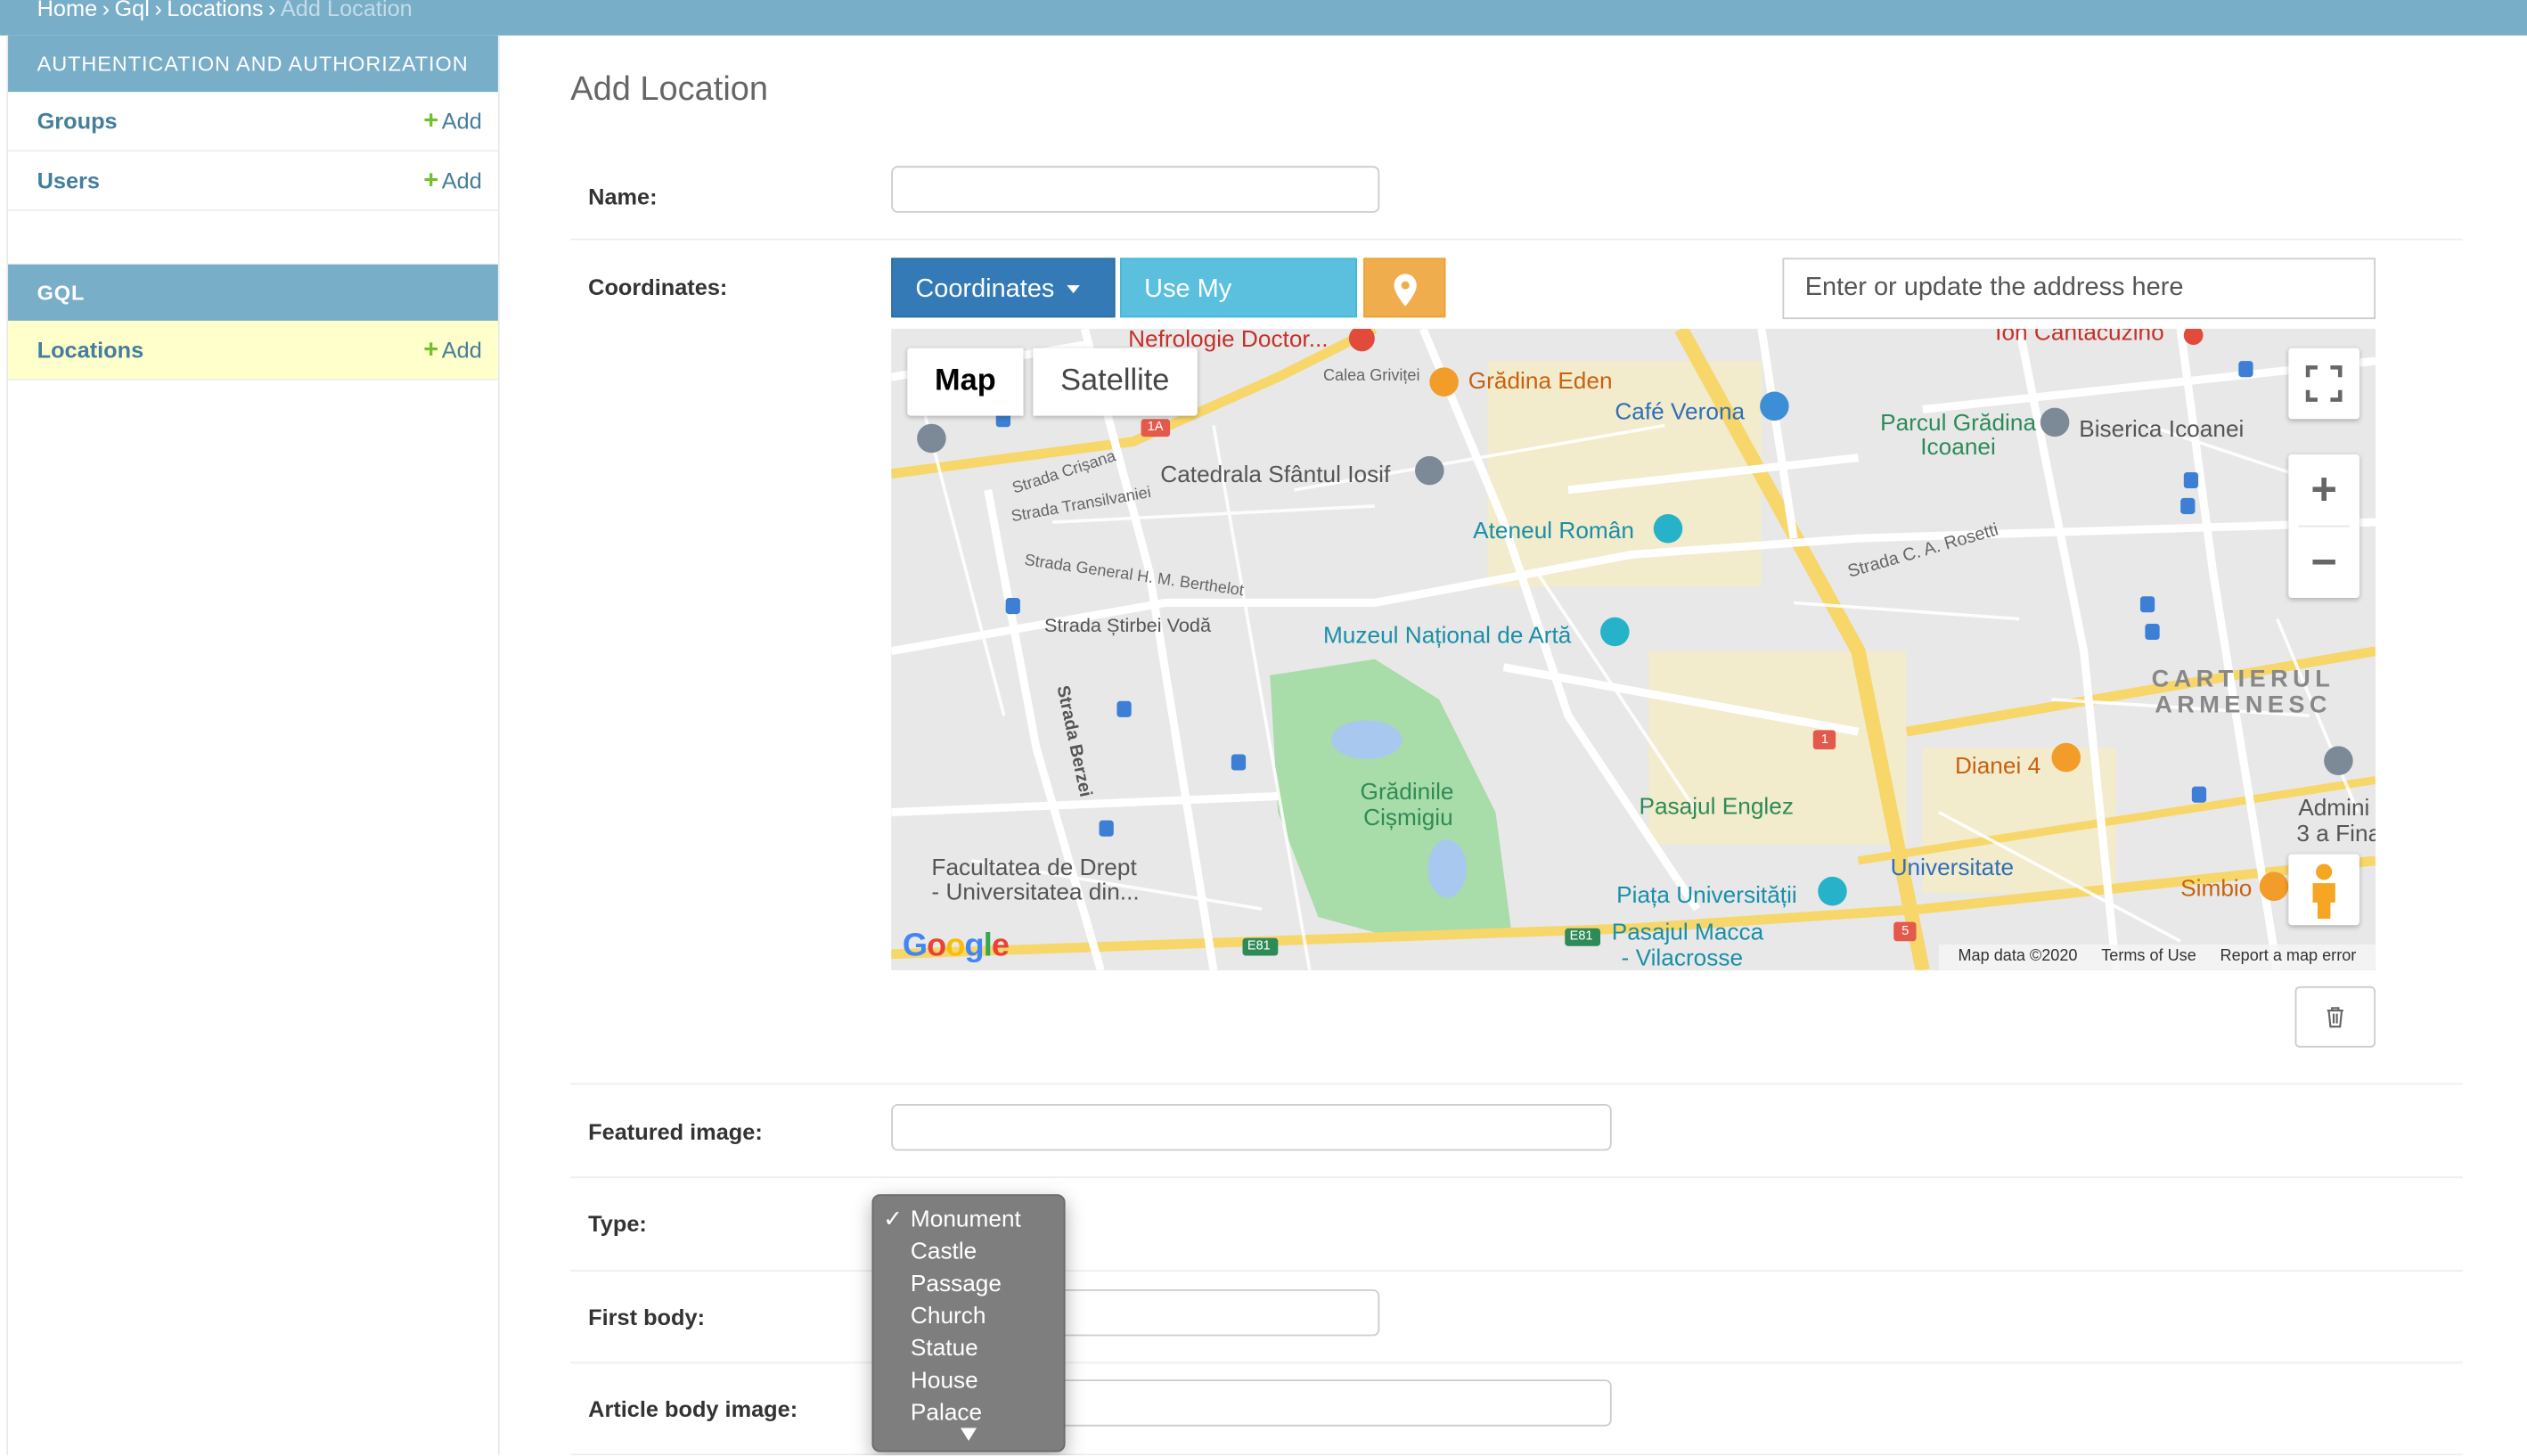 This screenshot has width=2527, height=1456. I want to click on road-shield-5: 5, so click(1905, 930).